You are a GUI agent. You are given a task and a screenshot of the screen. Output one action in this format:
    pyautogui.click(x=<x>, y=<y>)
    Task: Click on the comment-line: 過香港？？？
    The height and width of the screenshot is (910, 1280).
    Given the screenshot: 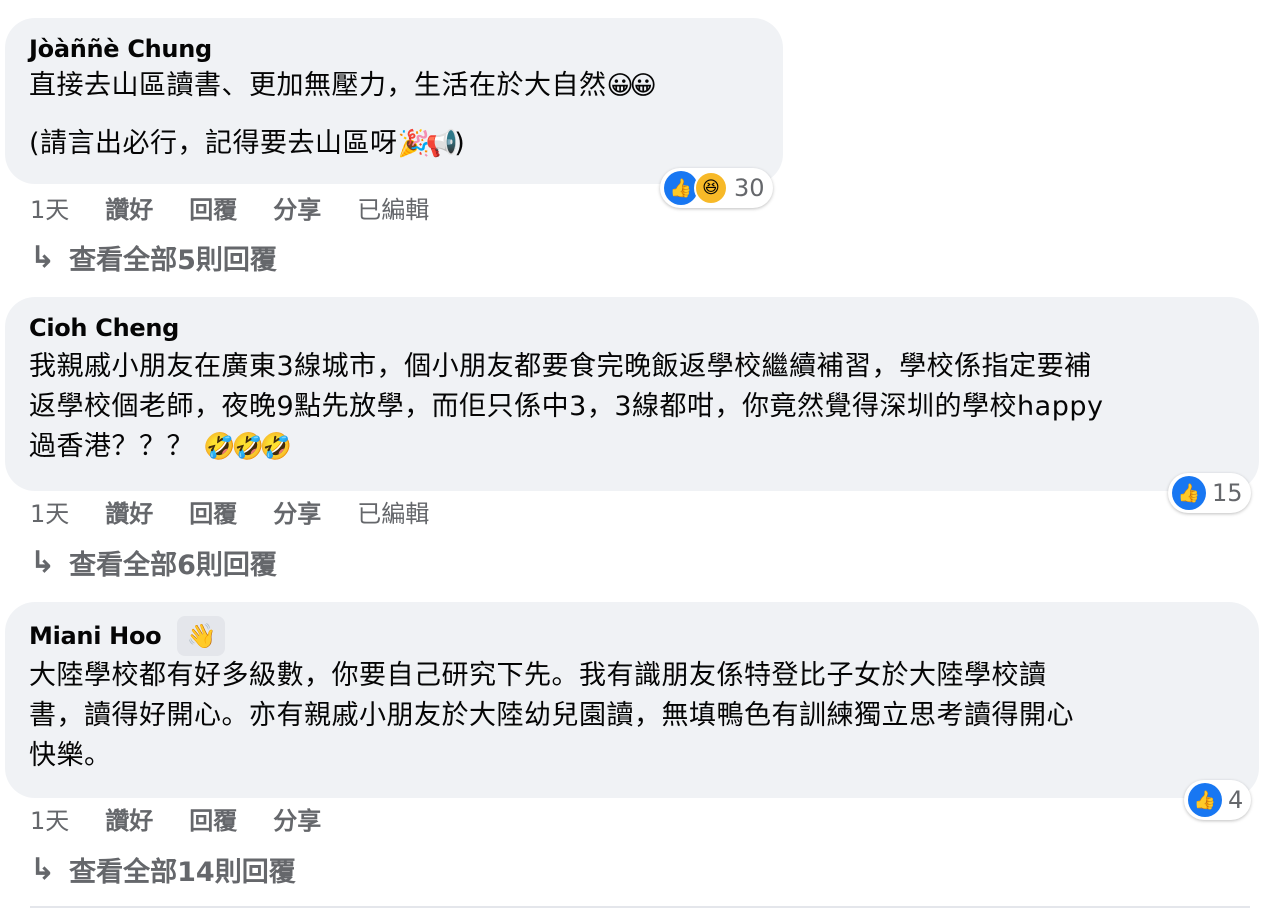 What is the action you would take?
    pyautogui.click(x=111, y=446)
    